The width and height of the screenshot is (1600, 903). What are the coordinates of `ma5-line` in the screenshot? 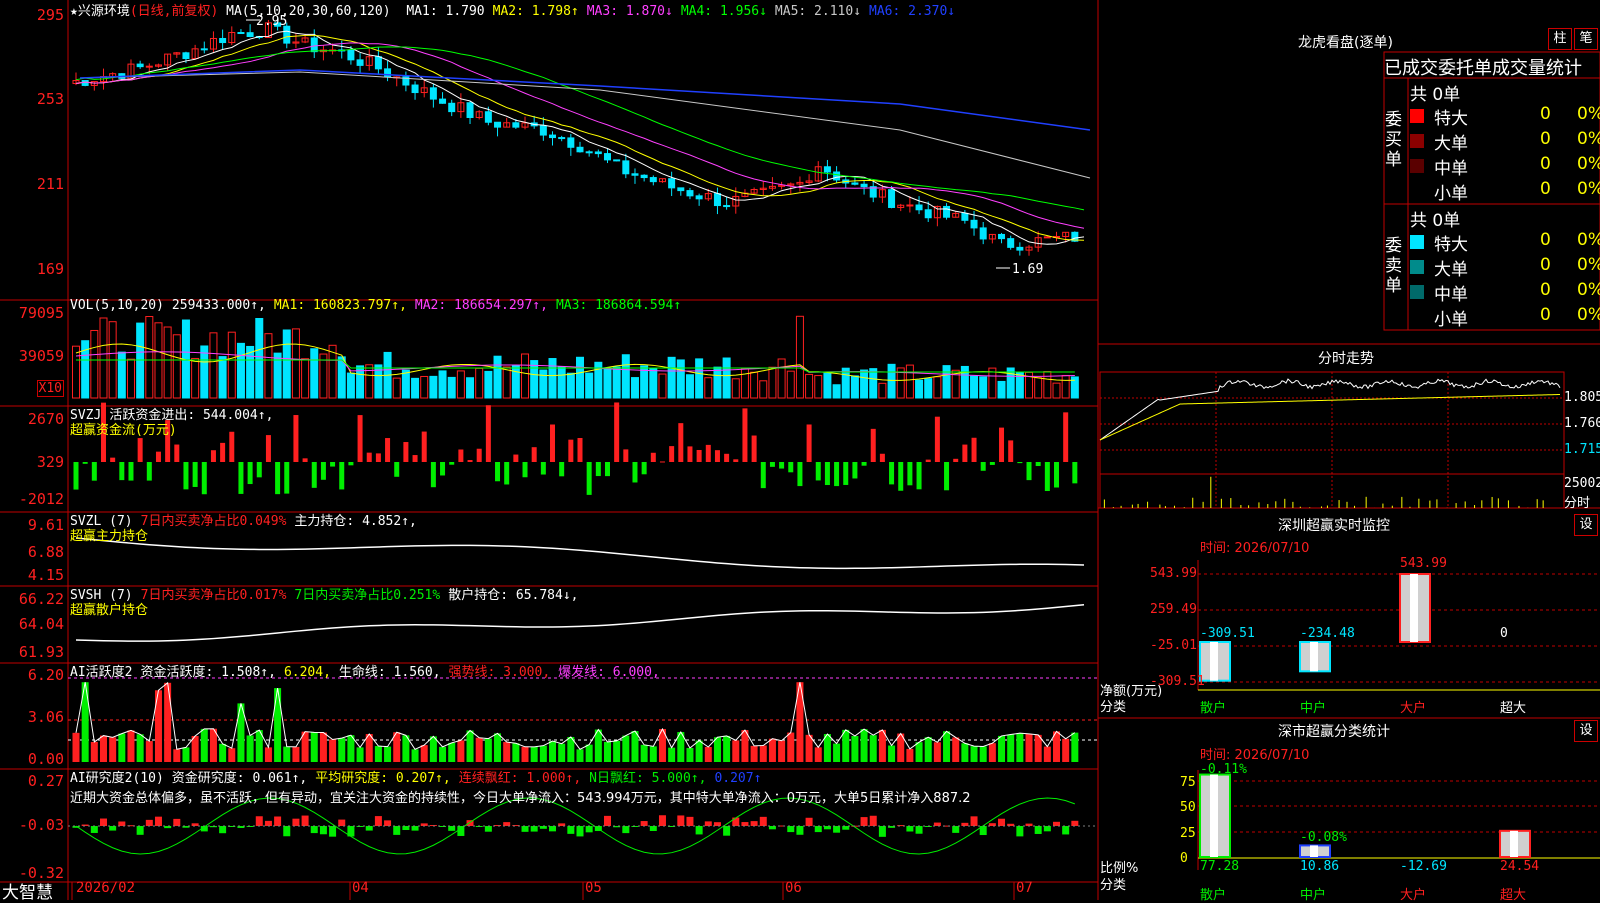 It's located at (585, 125).